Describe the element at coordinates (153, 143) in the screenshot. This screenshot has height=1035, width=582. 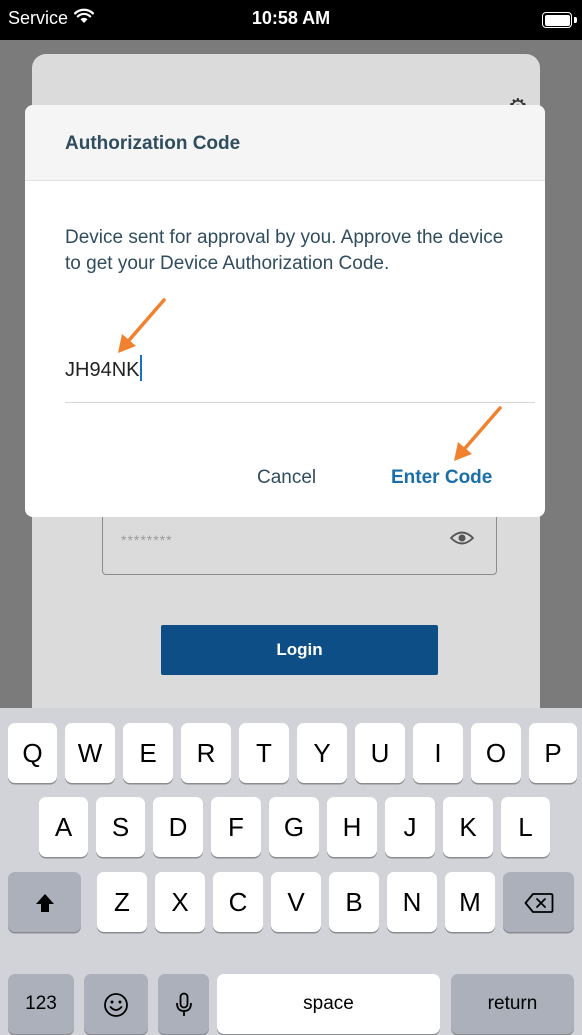
I see `dialog-title: Authorization Code` at that location.